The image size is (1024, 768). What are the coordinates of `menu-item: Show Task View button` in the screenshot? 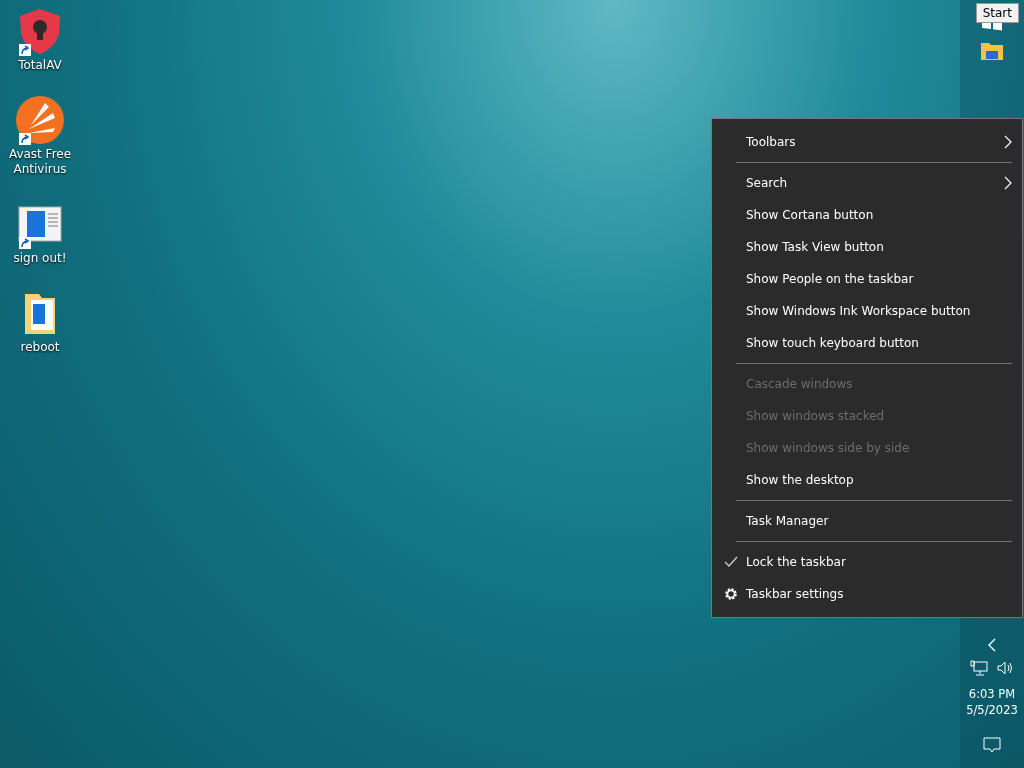 It's located at (867, 247).